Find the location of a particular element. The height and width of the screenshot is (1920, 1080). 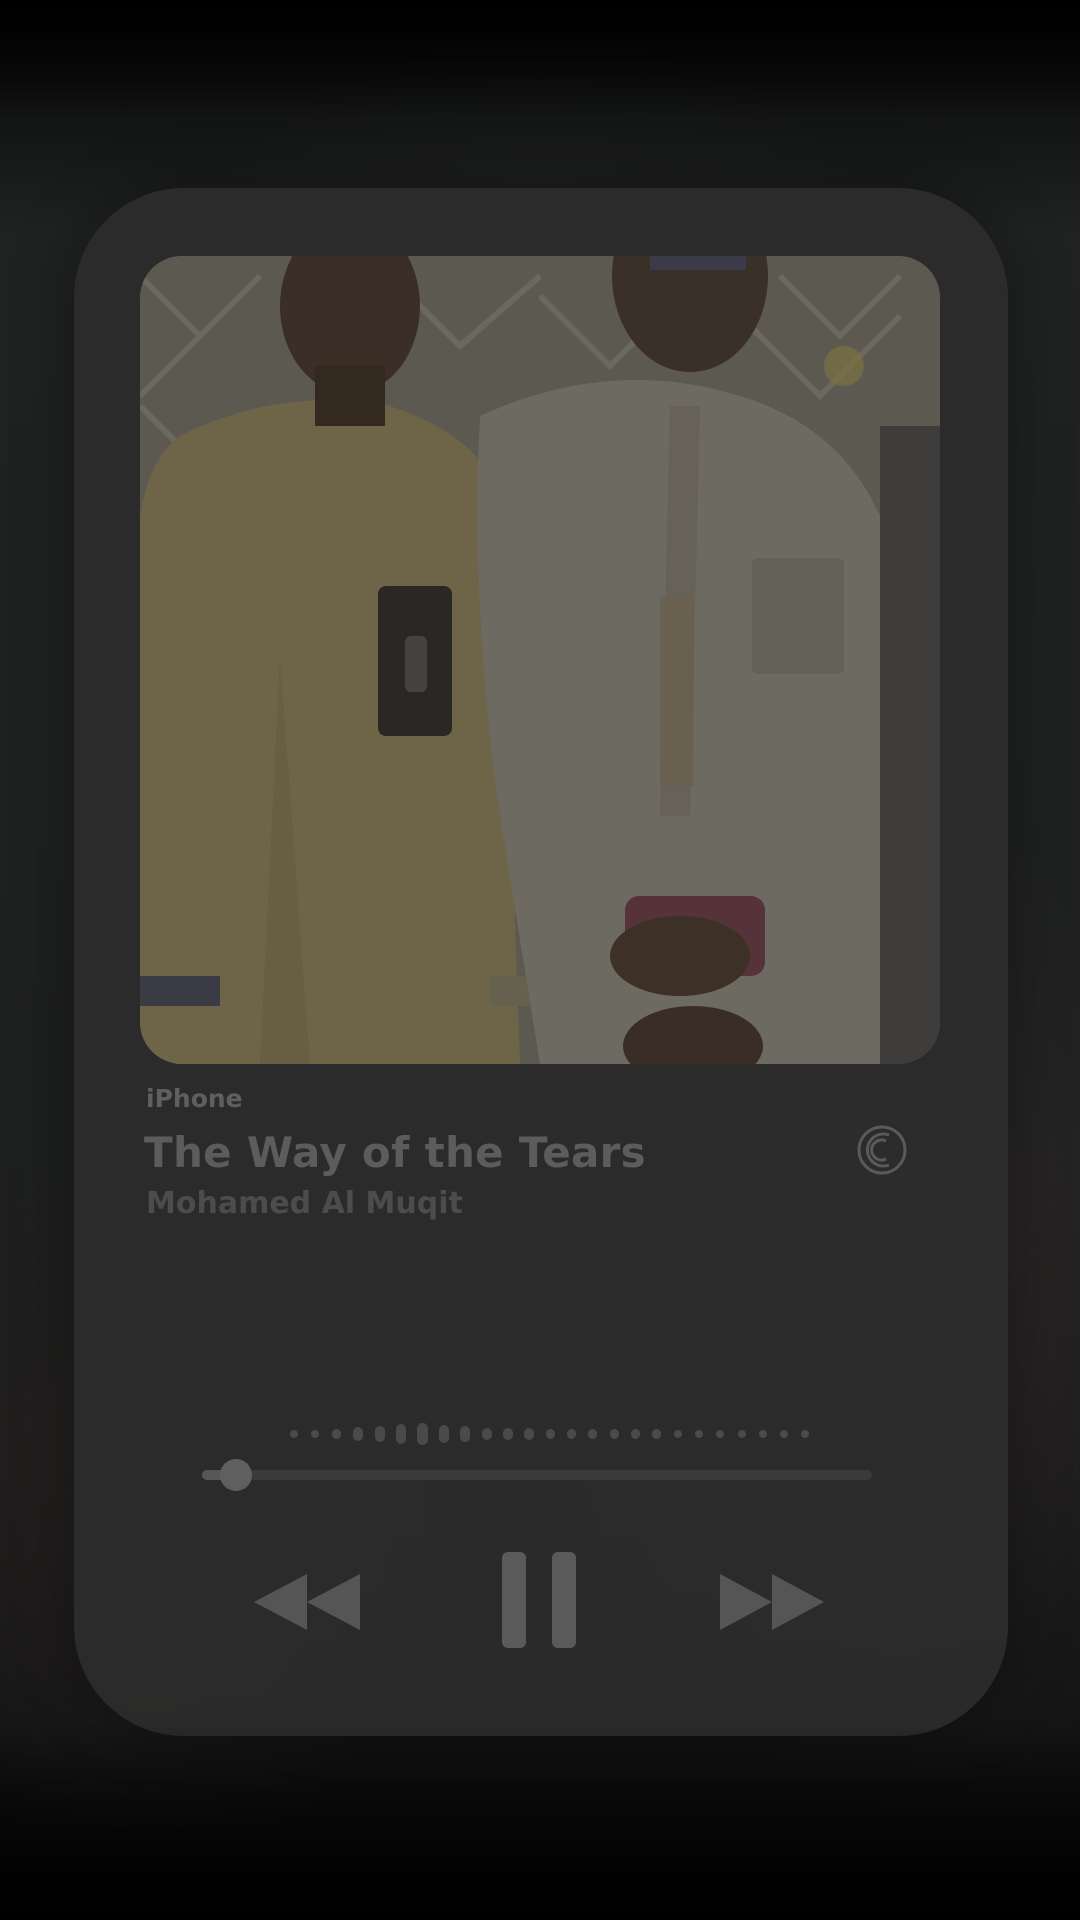

output-source-label: iPhone is located at coordinates (194, 1098).